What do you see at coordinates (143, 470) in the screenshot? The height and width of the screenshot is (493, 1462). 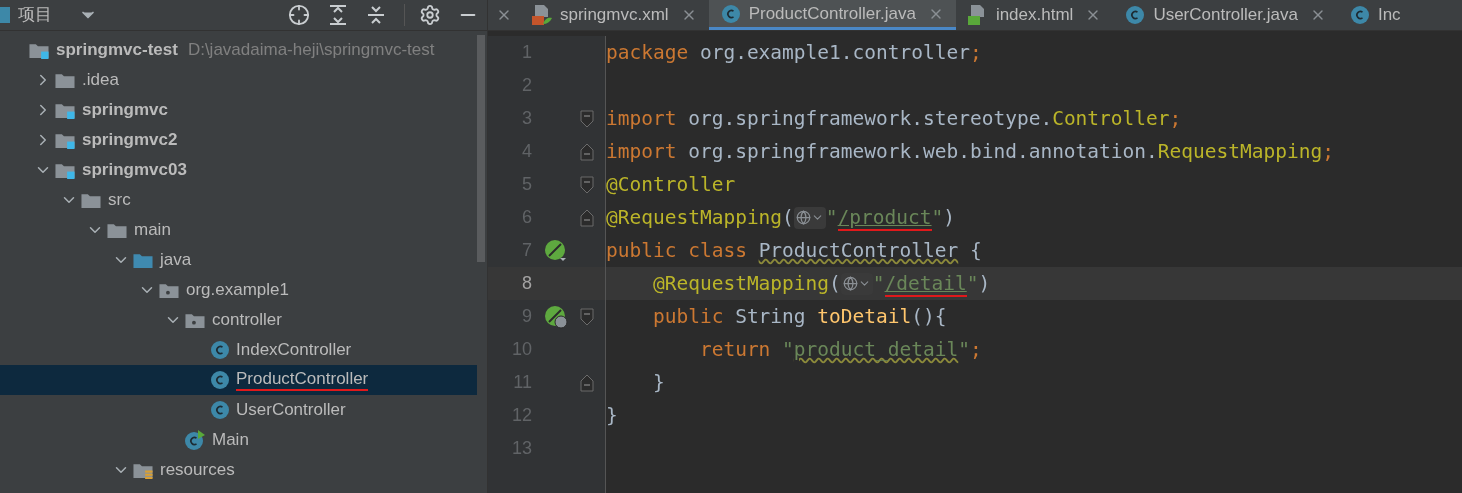 I see `resources-folder-icon` at bounding box center [143, 470].